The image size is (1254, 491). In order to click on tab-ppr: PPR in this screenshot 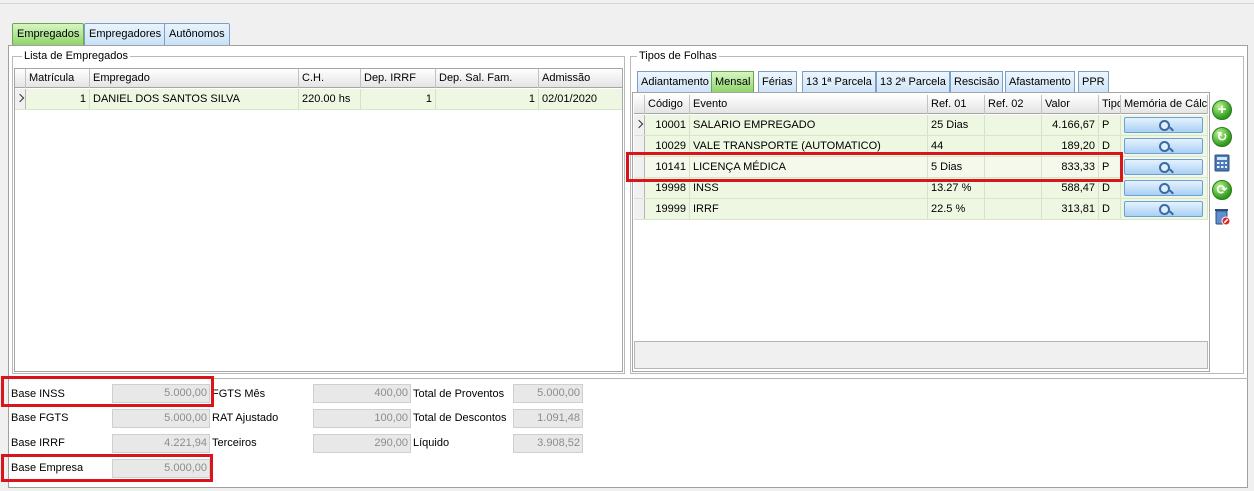, I will do `click(1093, 81)`.